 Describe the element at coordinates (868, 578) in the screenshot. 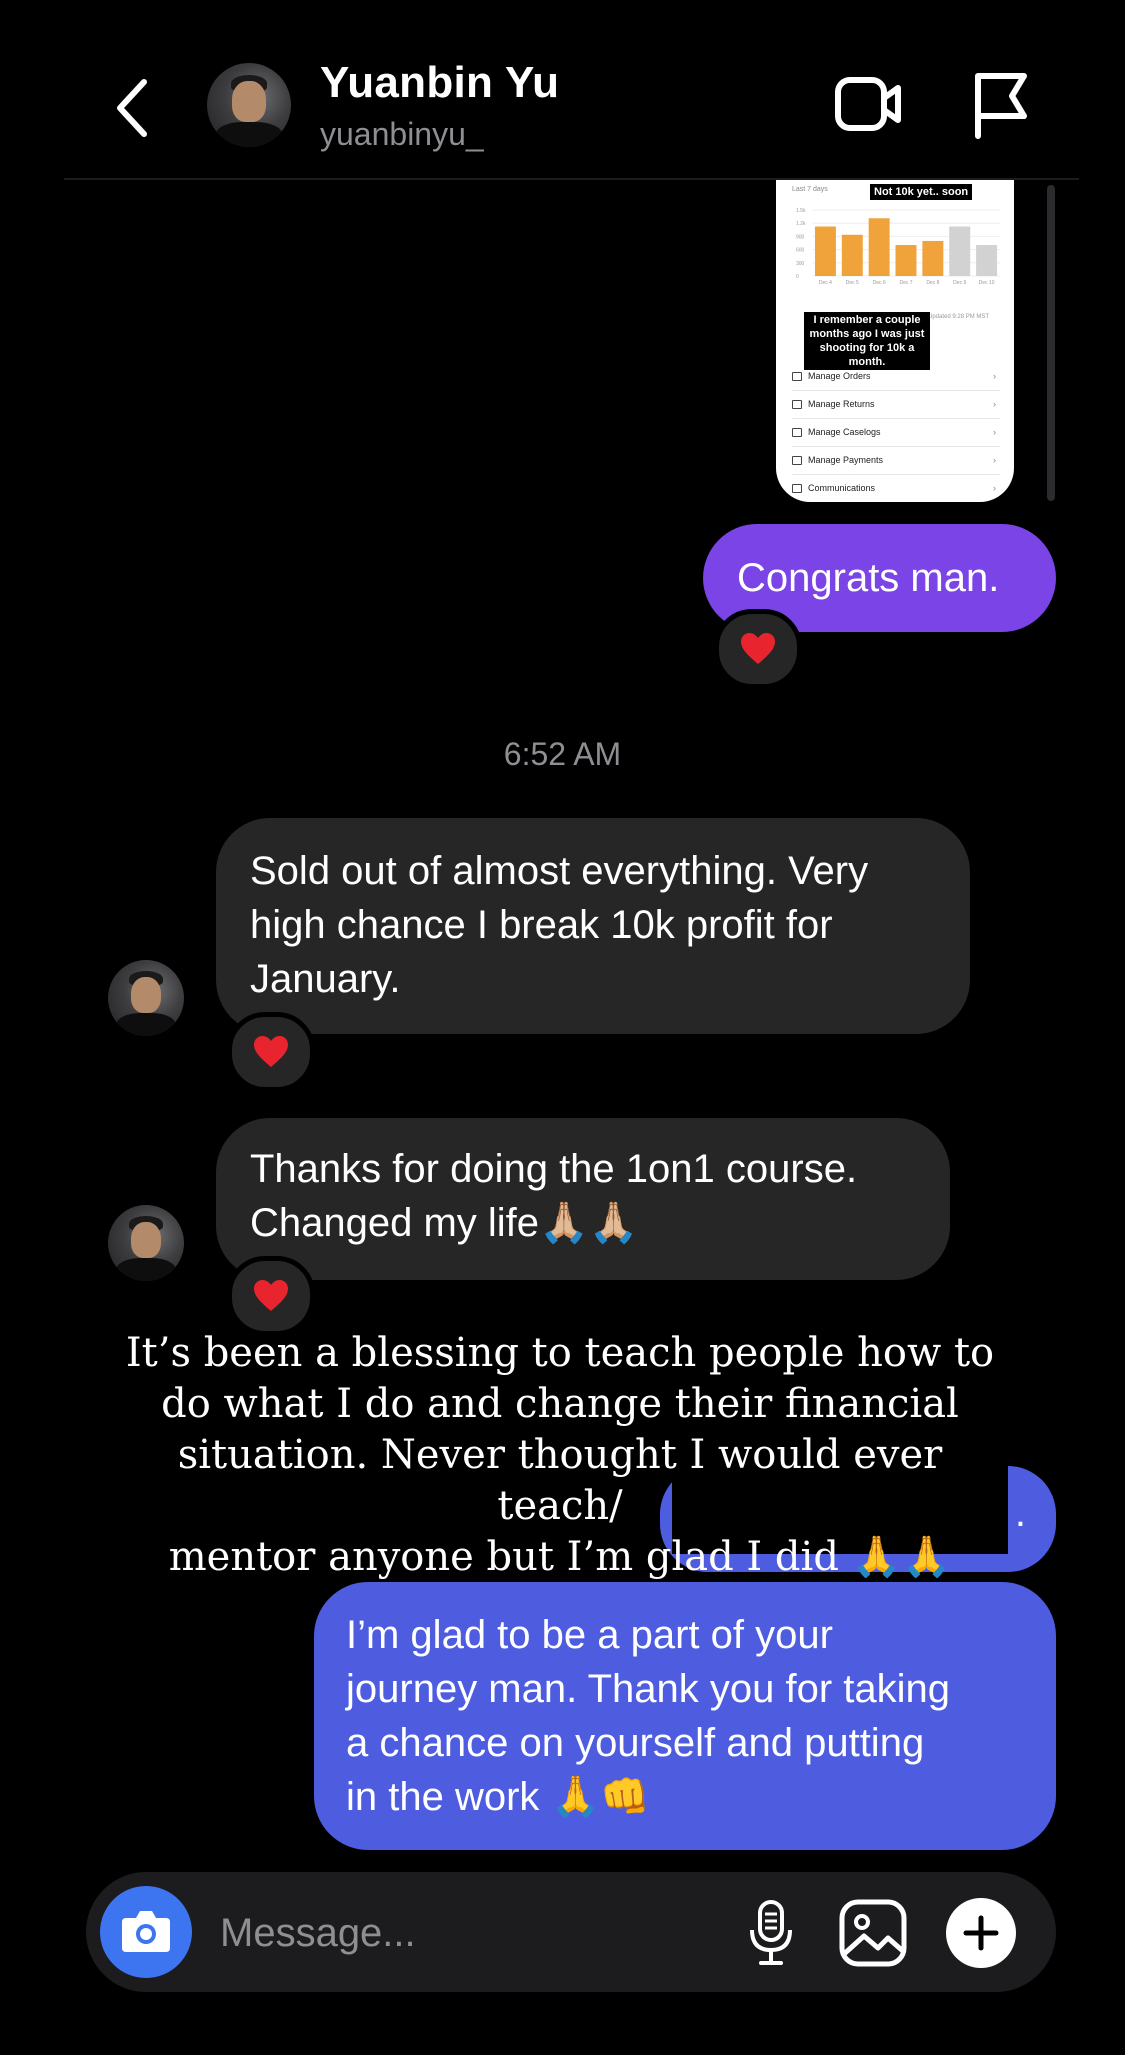

I see `message-text: Congrats man.` at that location.